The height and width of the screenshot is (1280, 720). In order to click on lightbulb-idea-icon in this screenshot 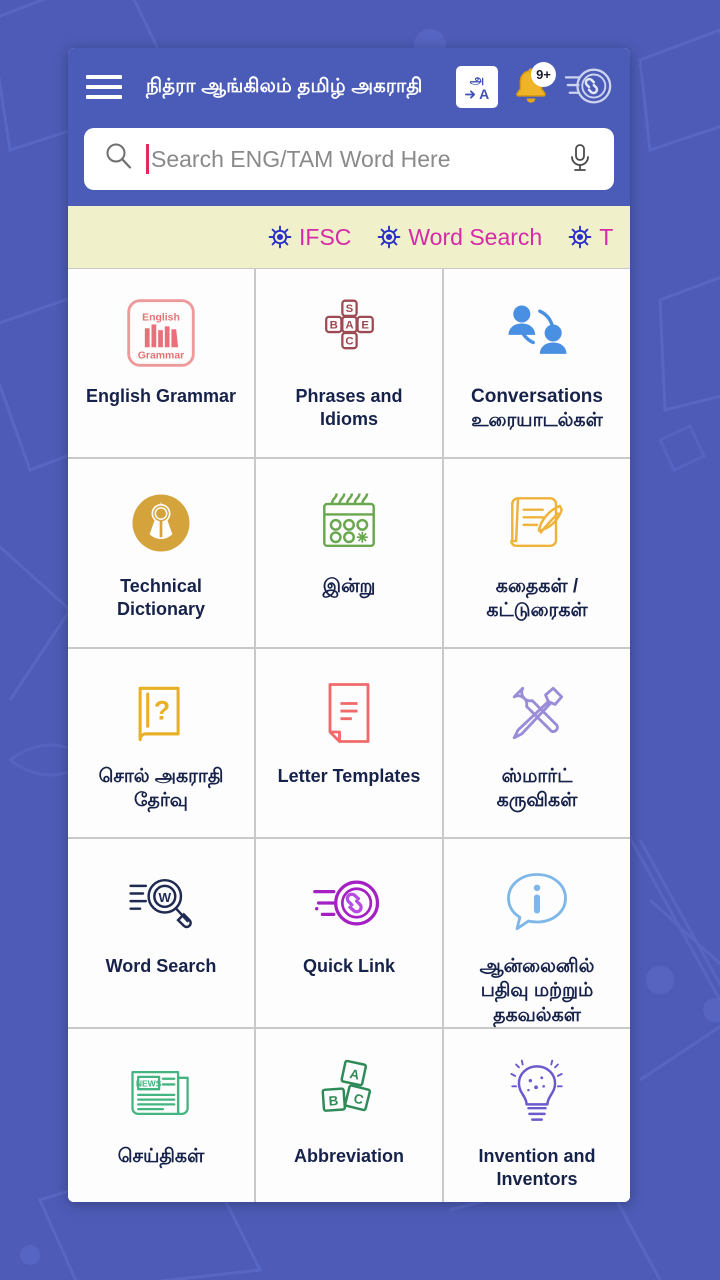, I will do `click(537, 1093)`.